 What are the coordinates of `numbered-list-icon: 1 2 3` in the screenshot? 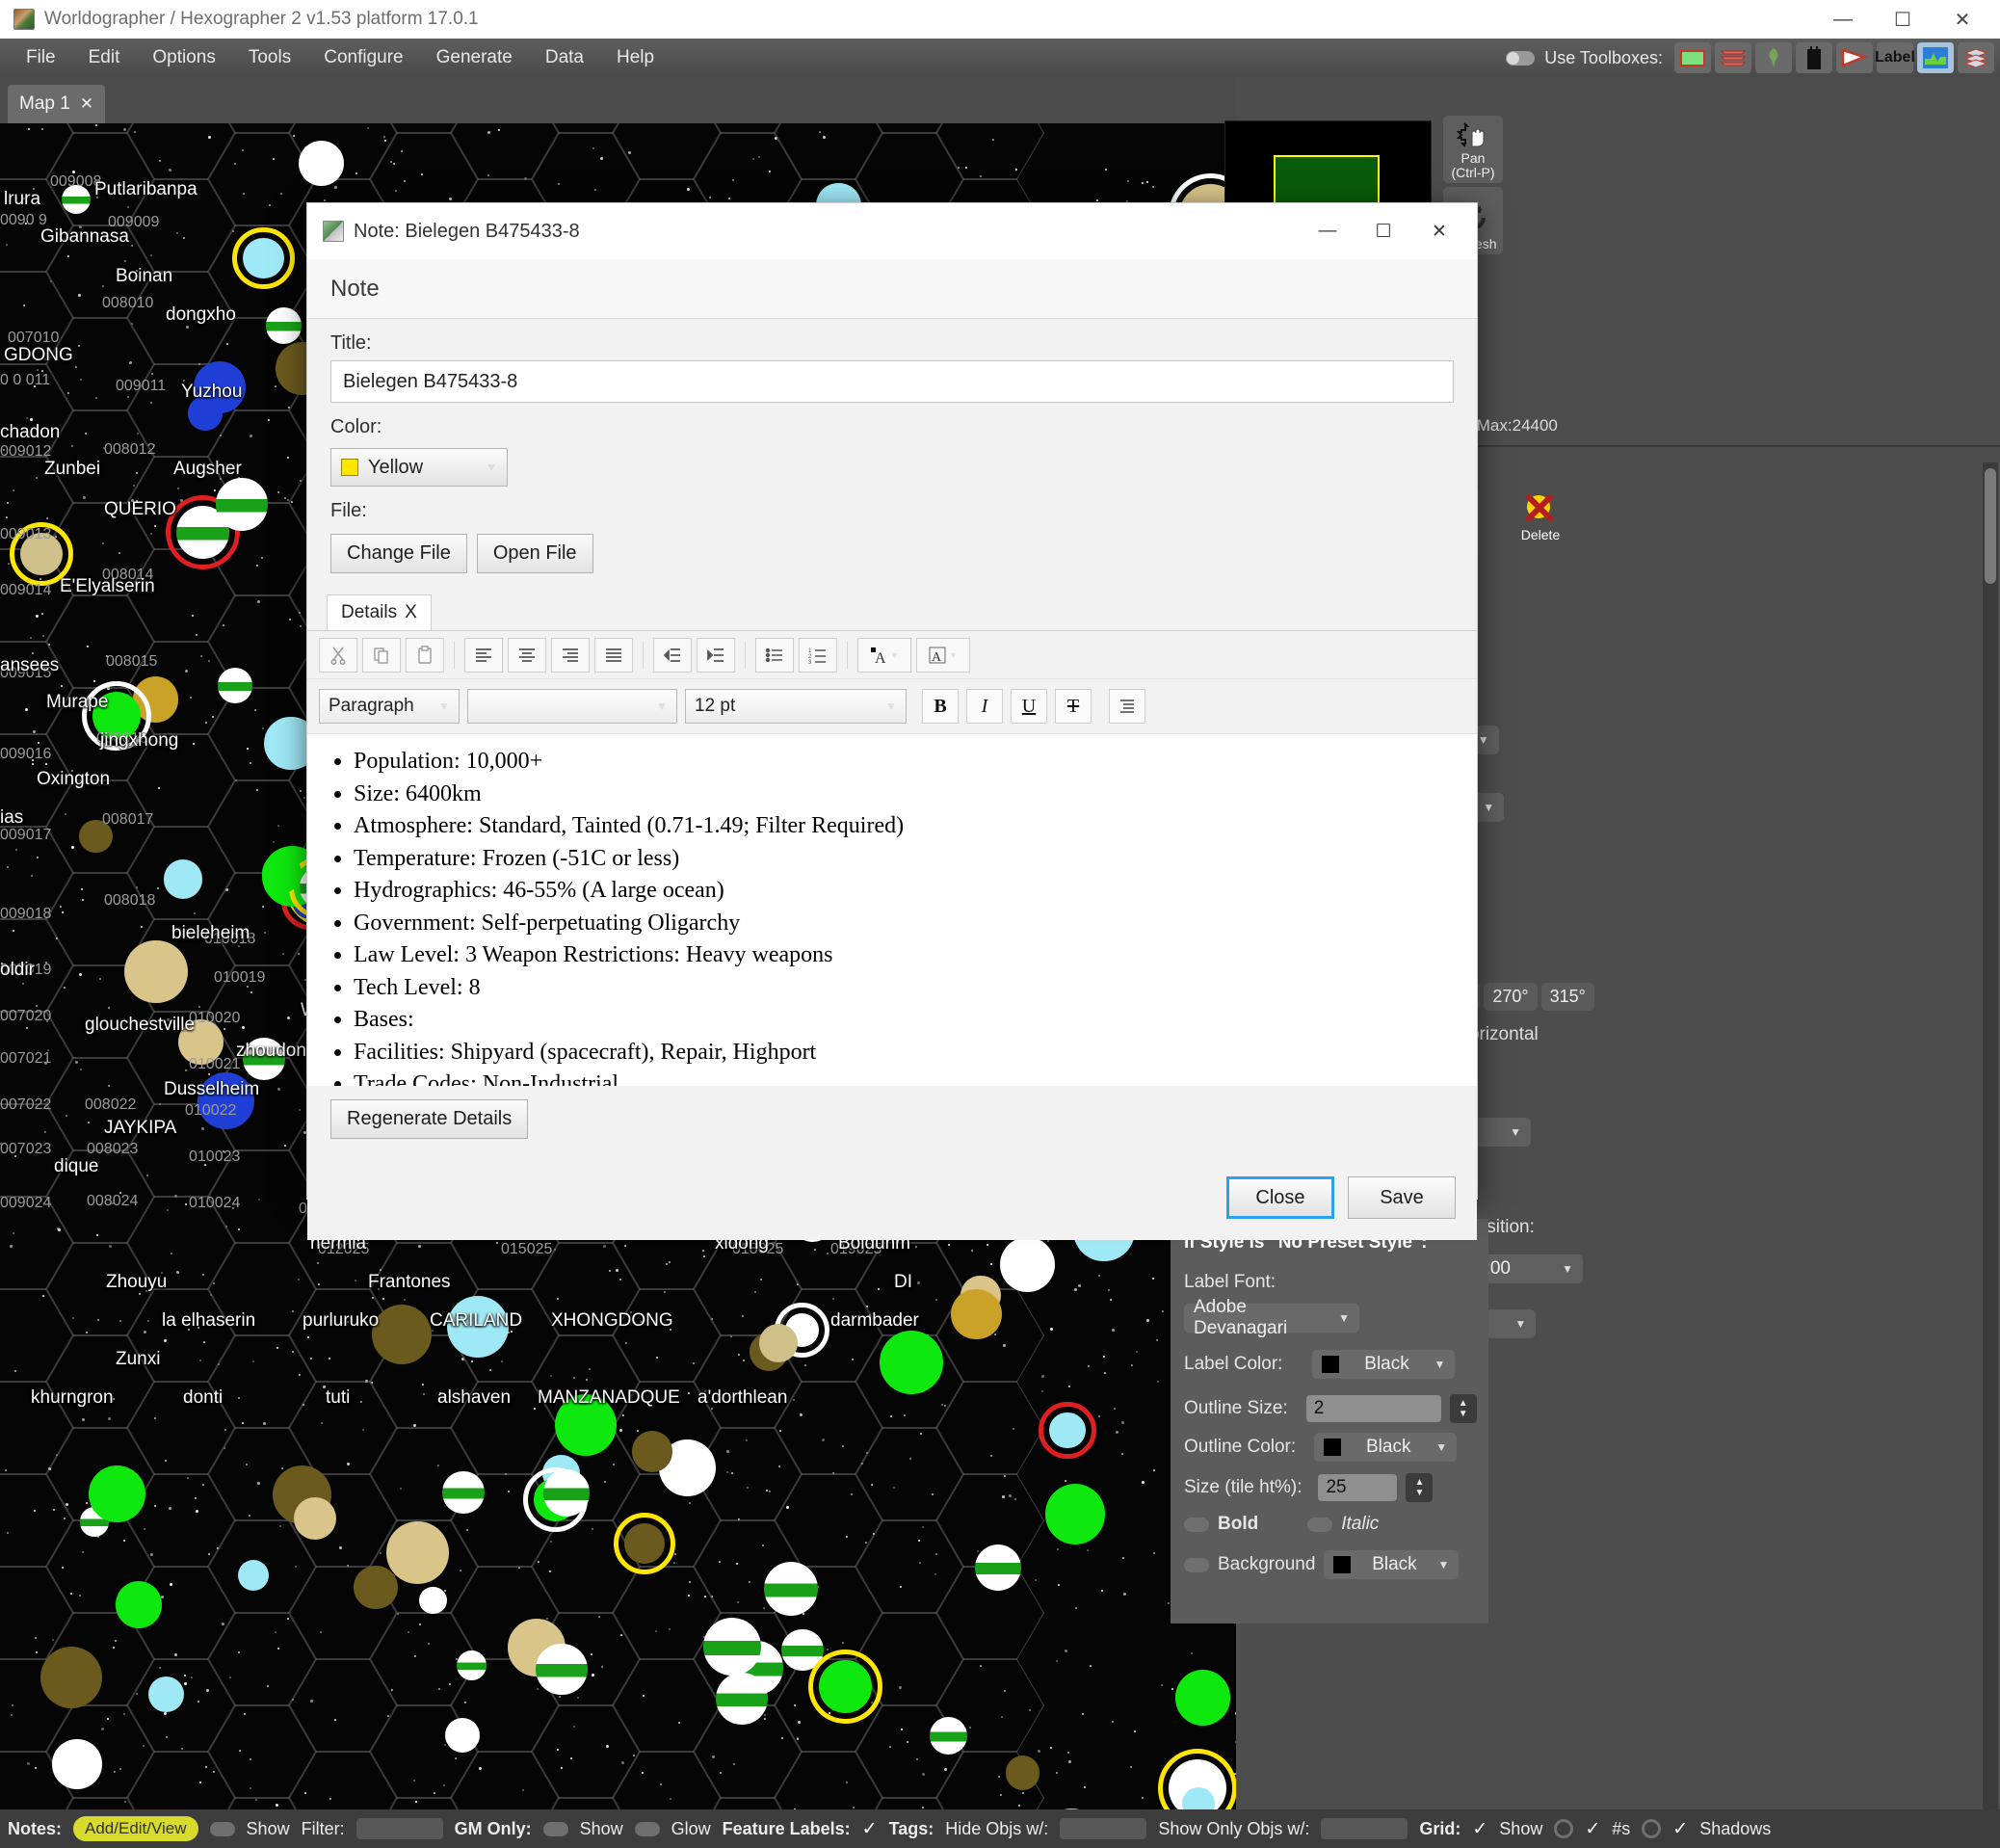 It's located at (818, 655).